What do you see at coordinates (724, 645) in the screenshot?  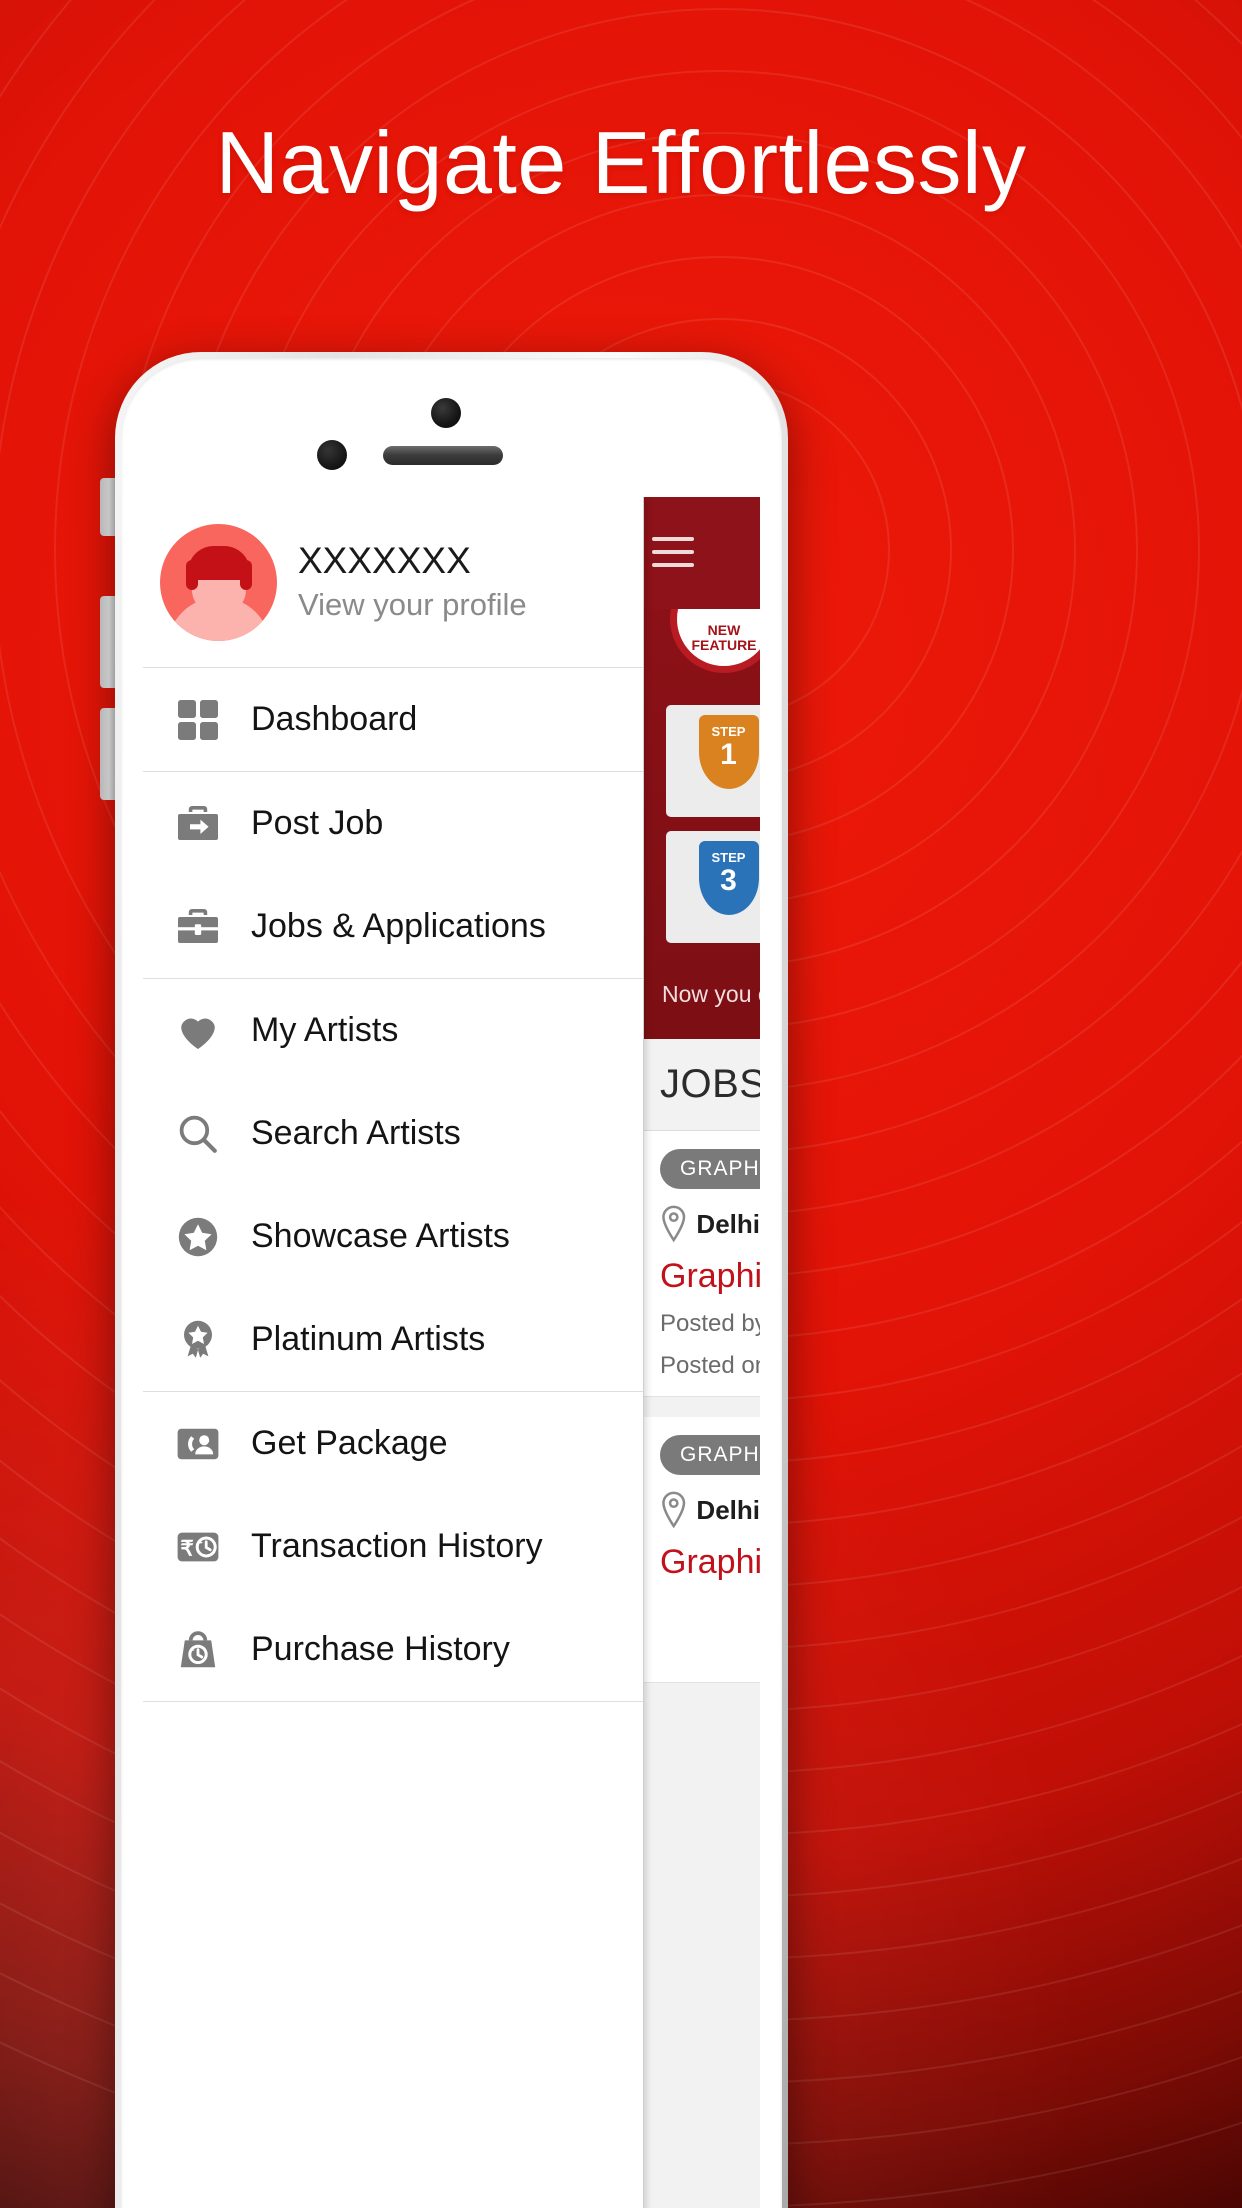 I see `new-feature-line2: FEATURE` at bounding box center [724, 645].